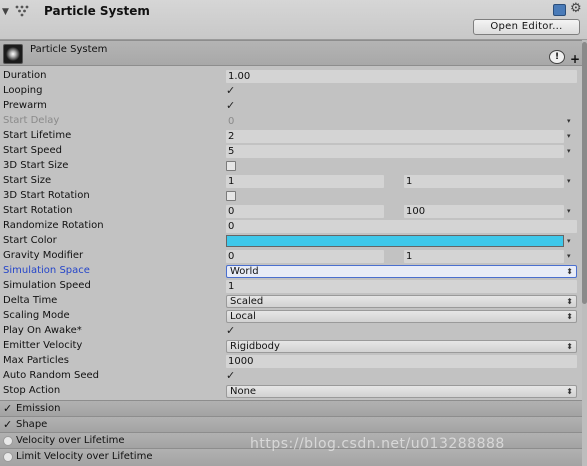 The height and width of the screenshot is (466, 587). Describe the element at coordinates (51, 375) in the screenshot. I see `auto-random-seed-label: Auto Random Seed` at that location.